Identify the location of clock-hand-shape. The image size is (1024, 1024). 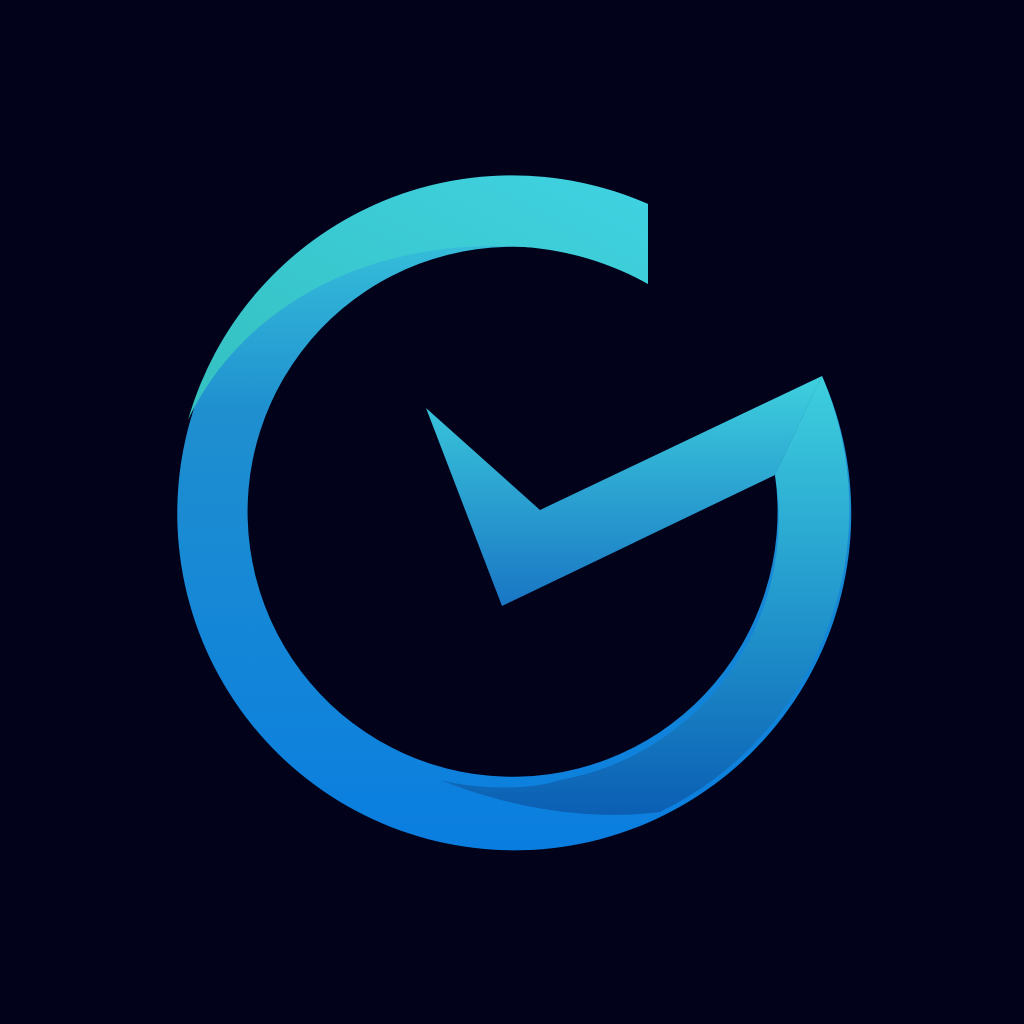
(624, 491).